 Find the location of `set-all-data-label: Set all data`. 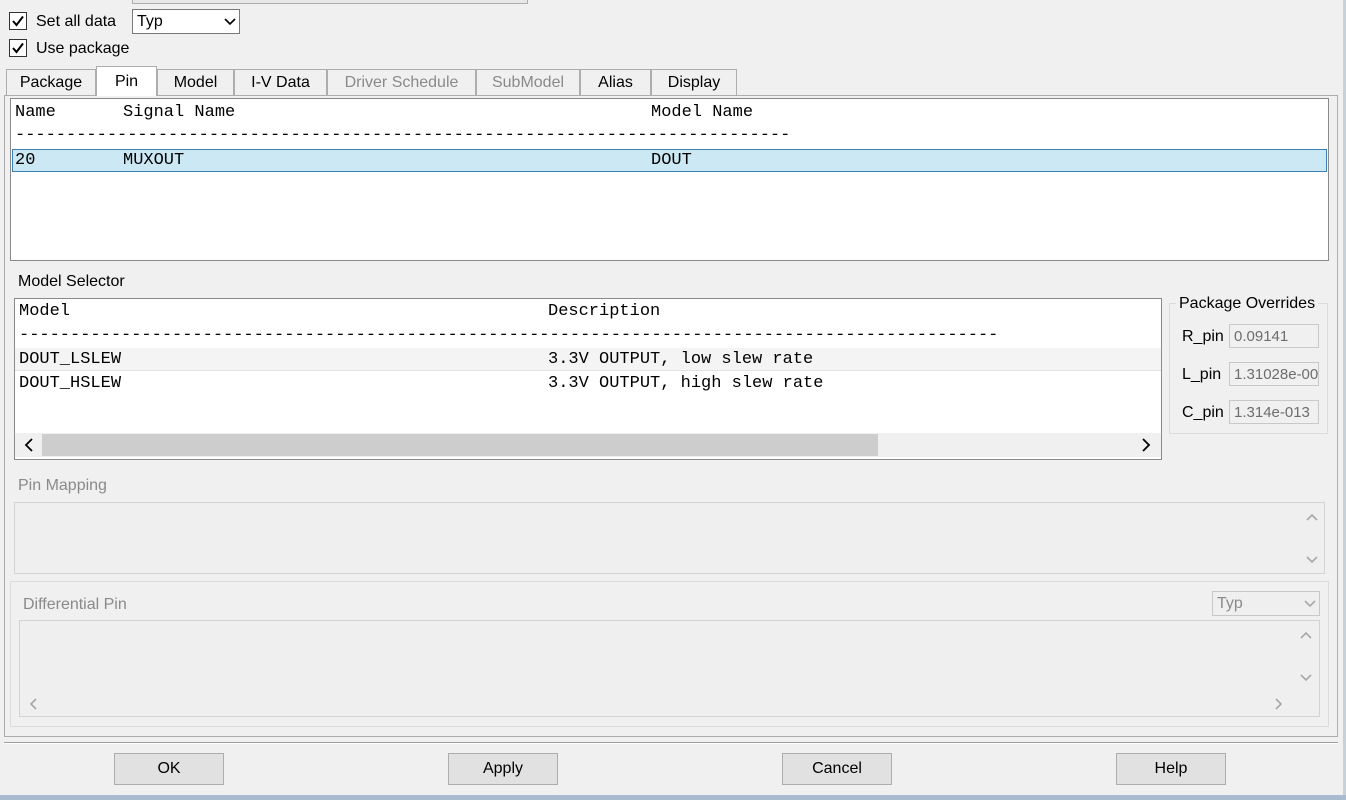

set-all-data-label: Set all data is located at coordinates (76, 21).